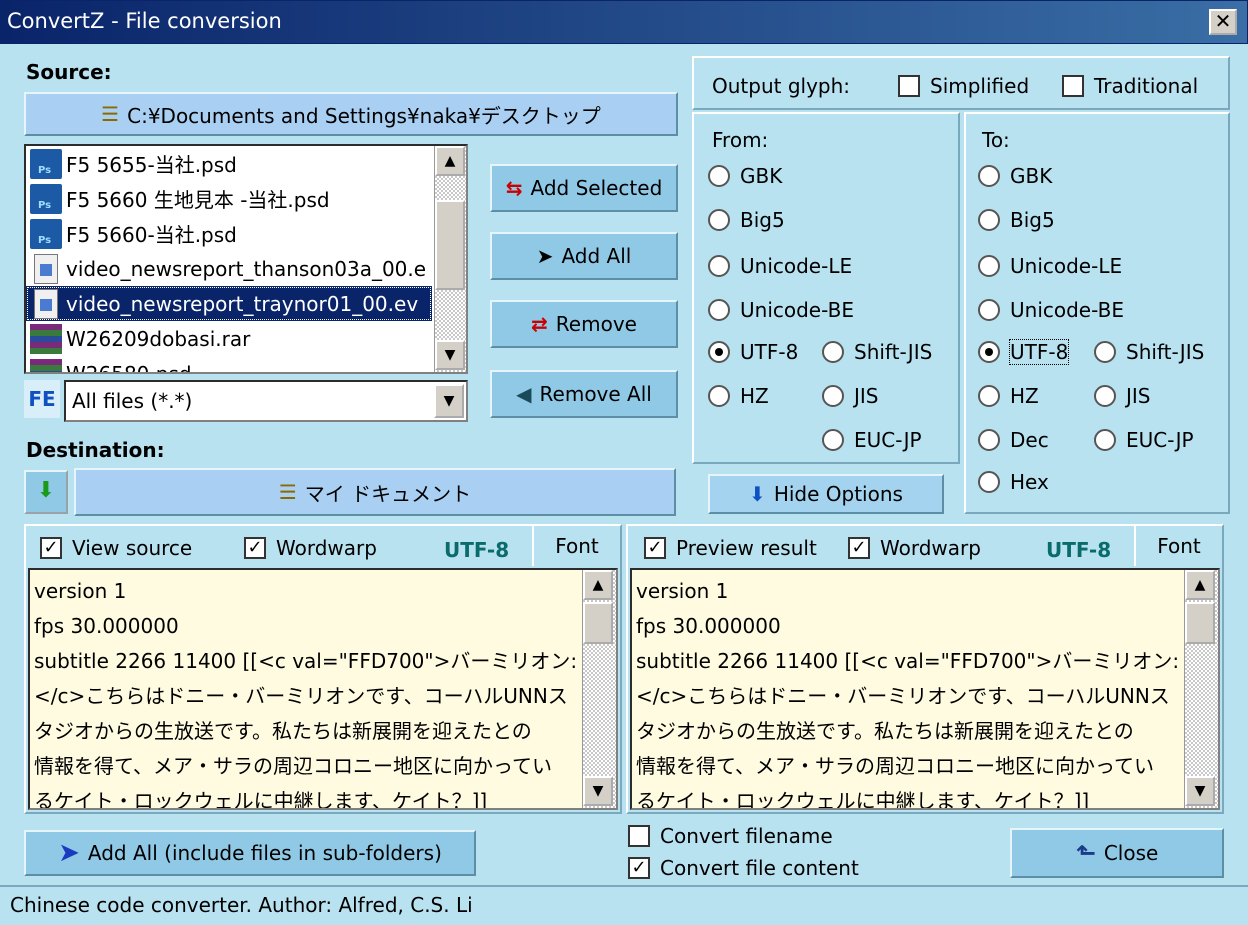 The height and width of the screenshot is (925, 1248). I want to click on convert-filename-check-box, so click(639, 836).